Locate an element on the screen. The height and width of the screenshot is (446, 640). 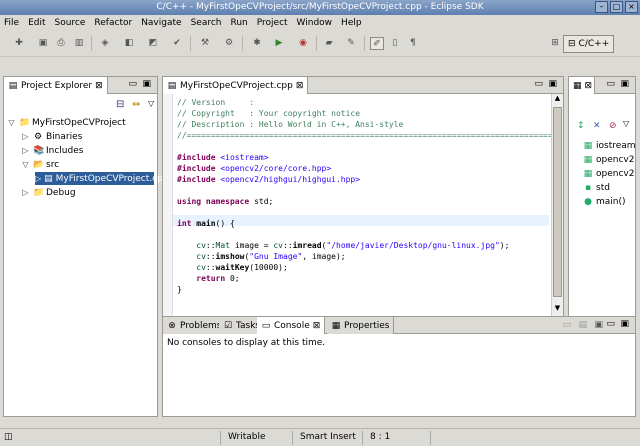
tab-console: ▭ Console ⊠ is located at coordinates (291, 325).